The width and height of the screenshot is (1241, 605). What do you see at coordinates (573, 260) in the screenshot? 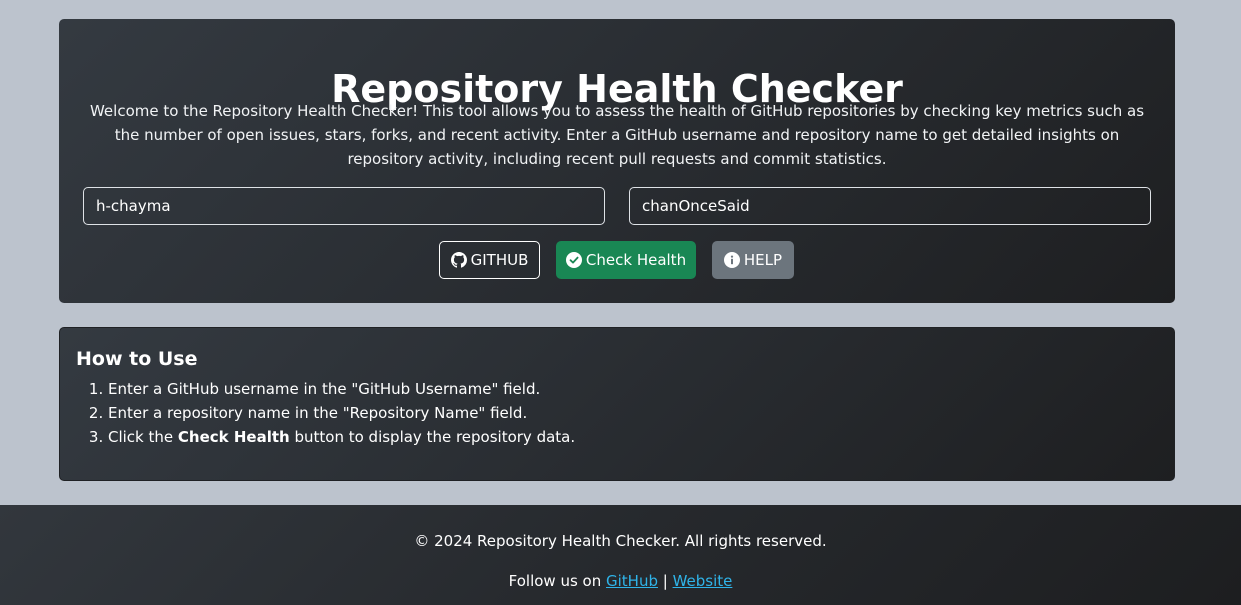
I see `check-circle-icon` at bounding box center [573, 260].